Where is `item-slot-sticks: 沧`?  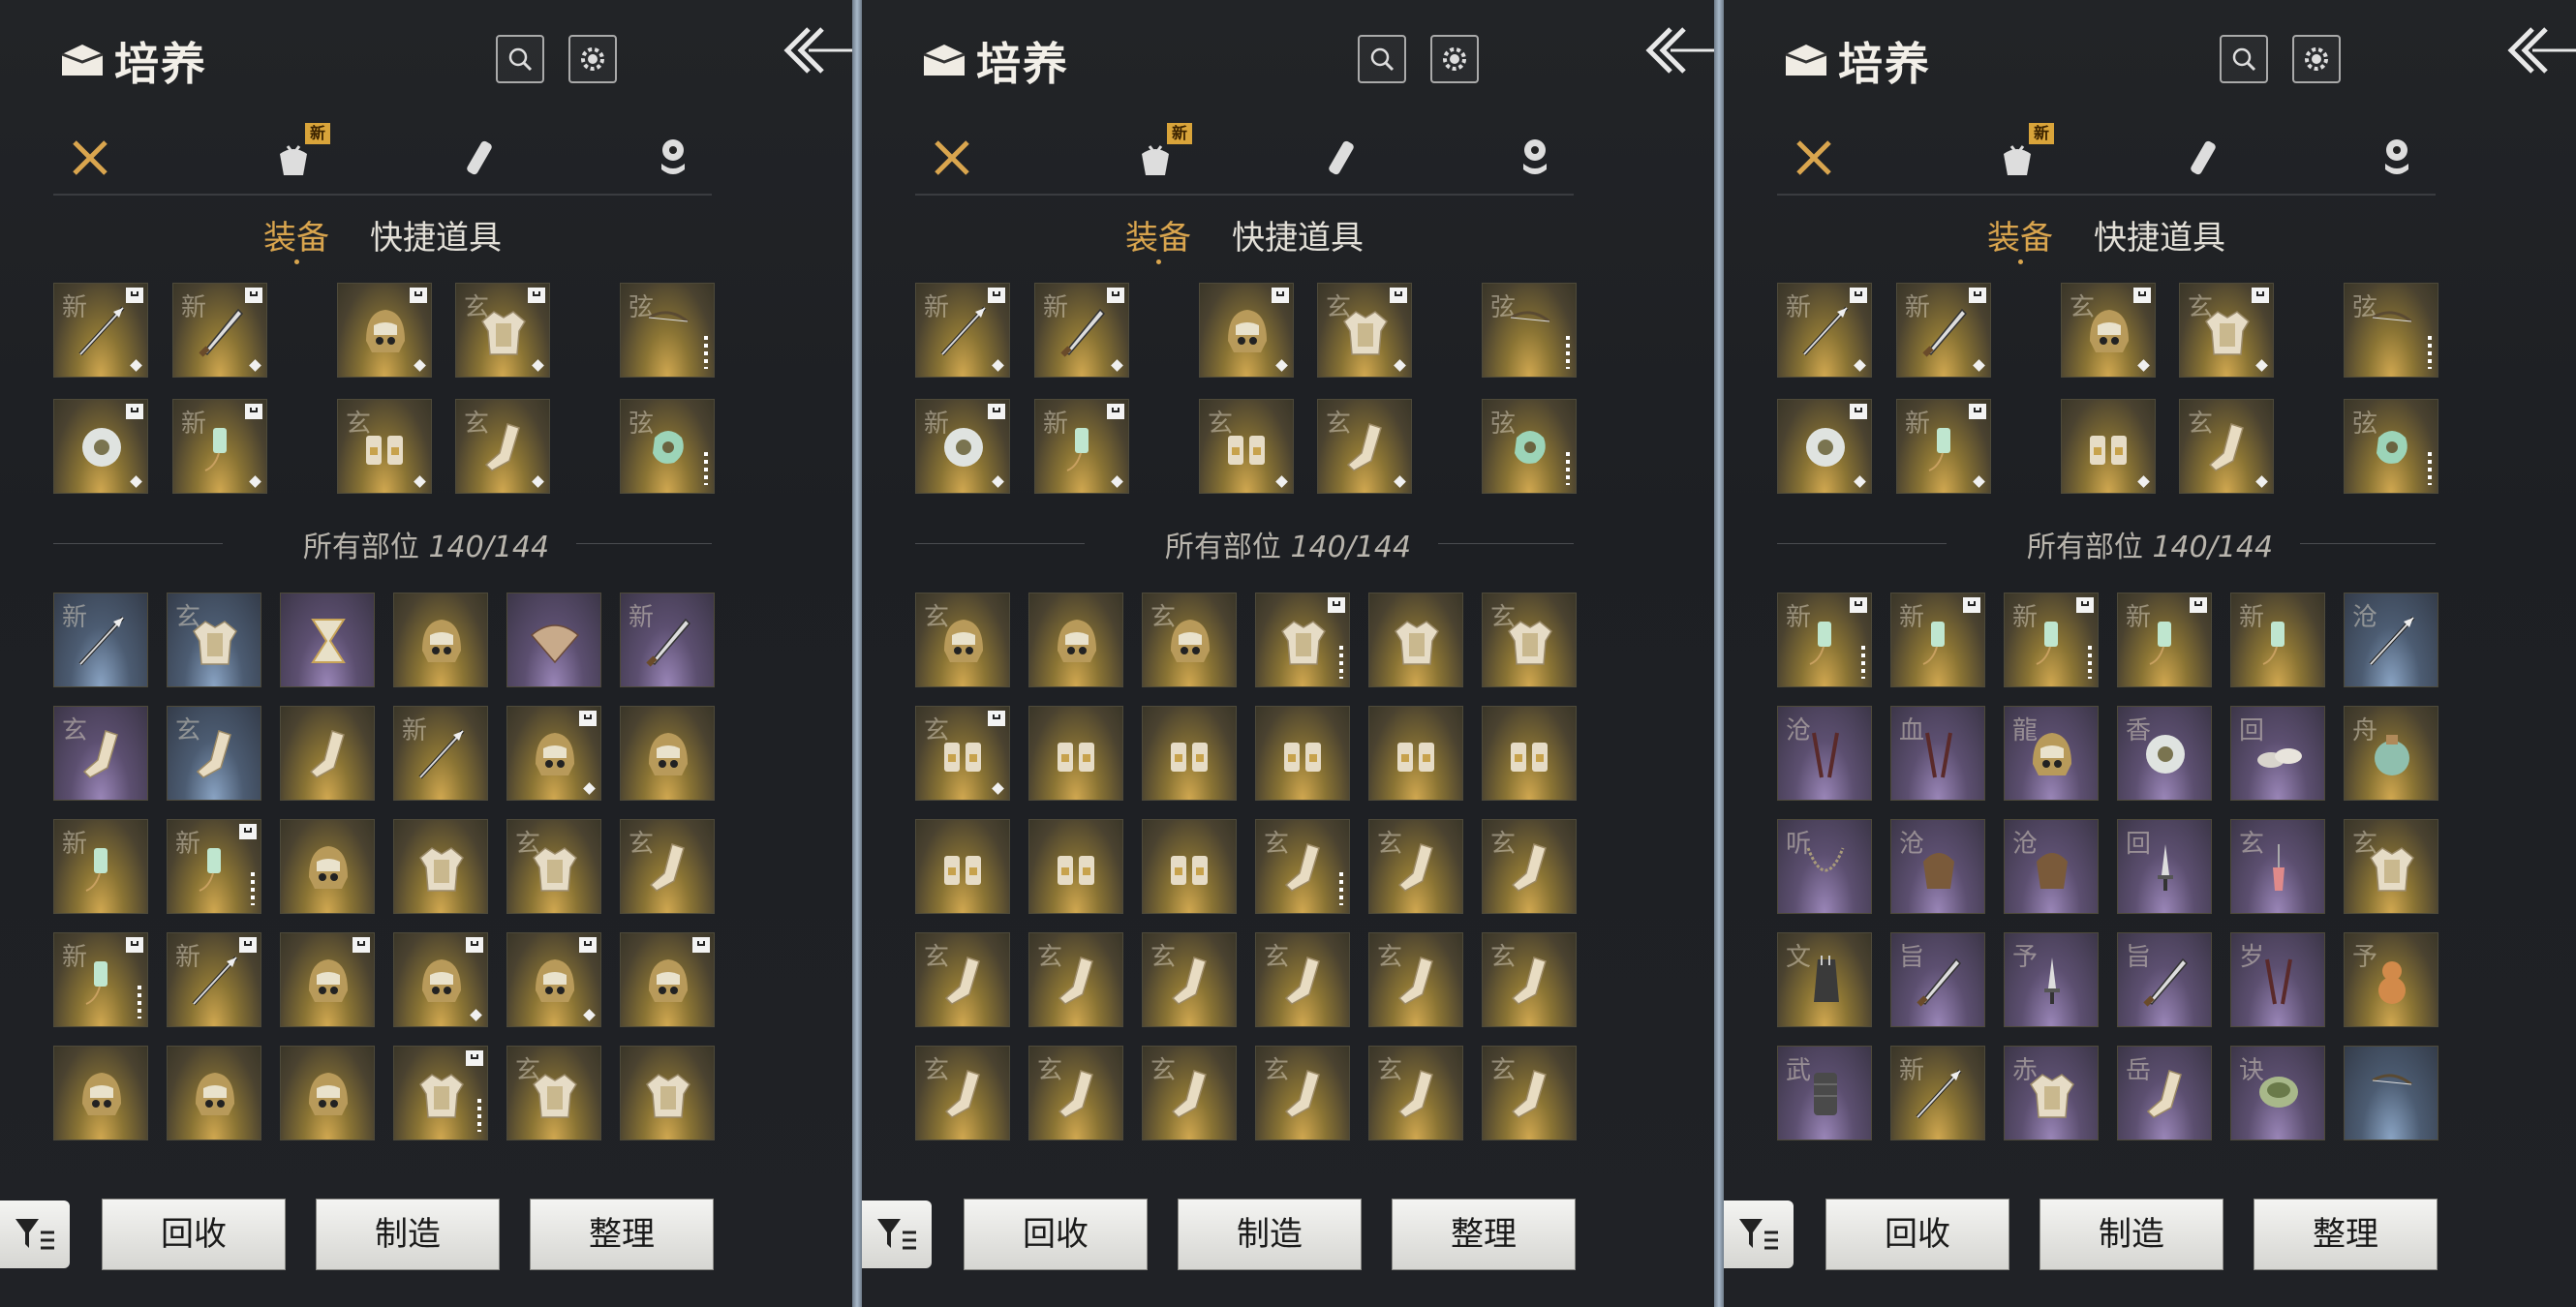
item-slot-sticks: 沧 is located at coordinates (1824, 754).